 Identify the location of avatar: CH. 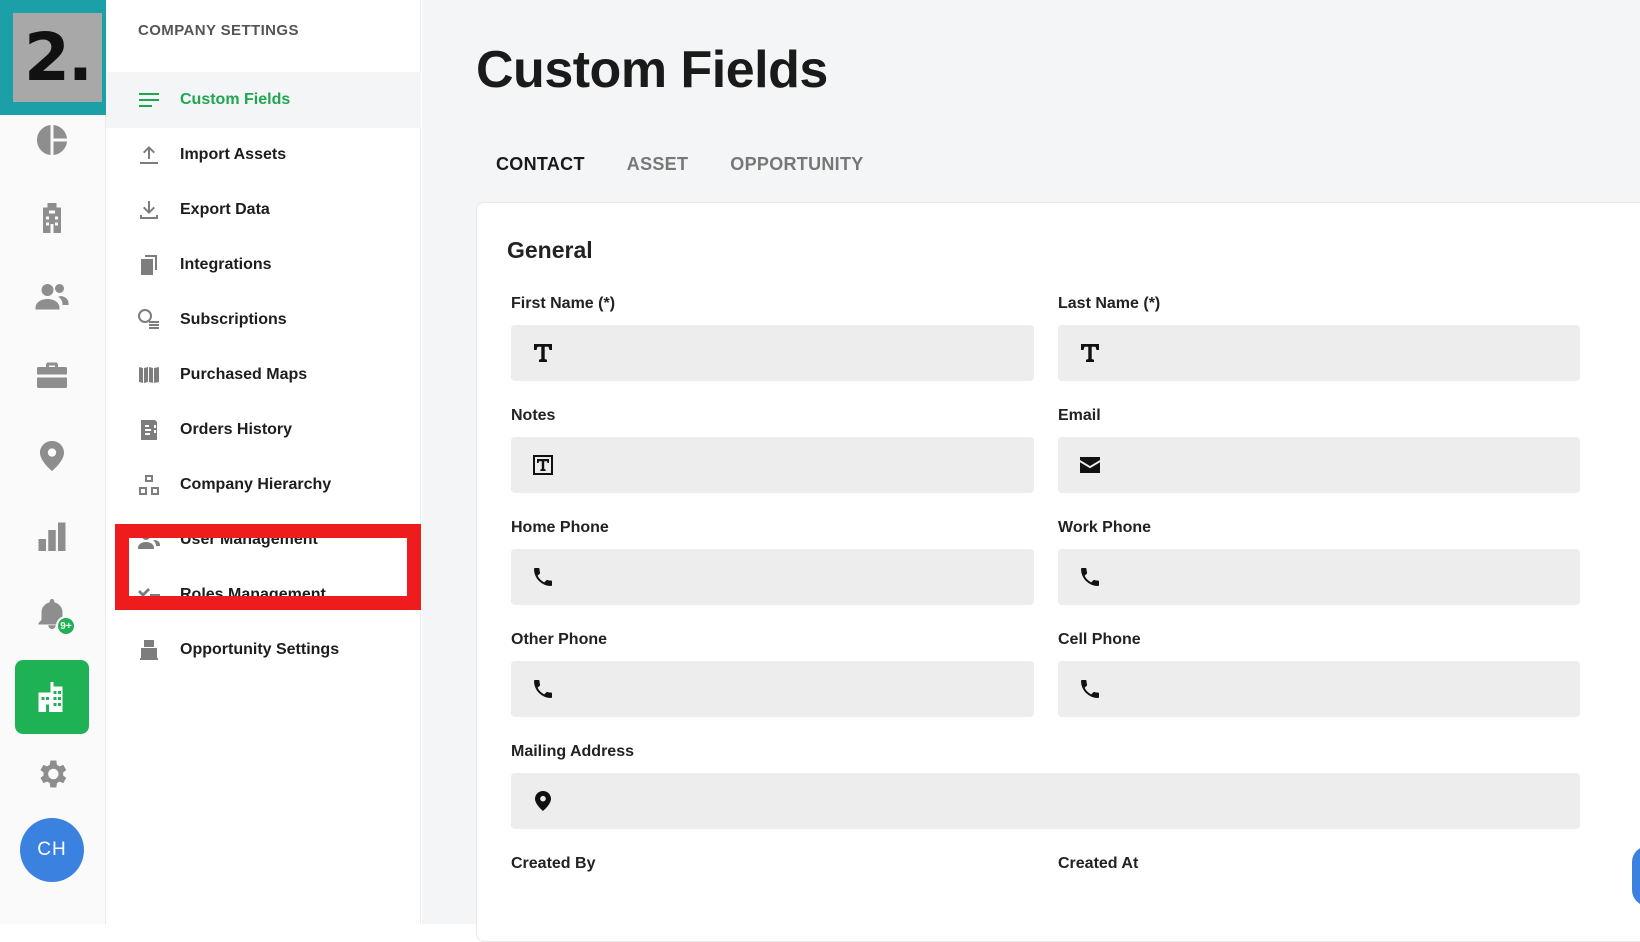
(52, 850).